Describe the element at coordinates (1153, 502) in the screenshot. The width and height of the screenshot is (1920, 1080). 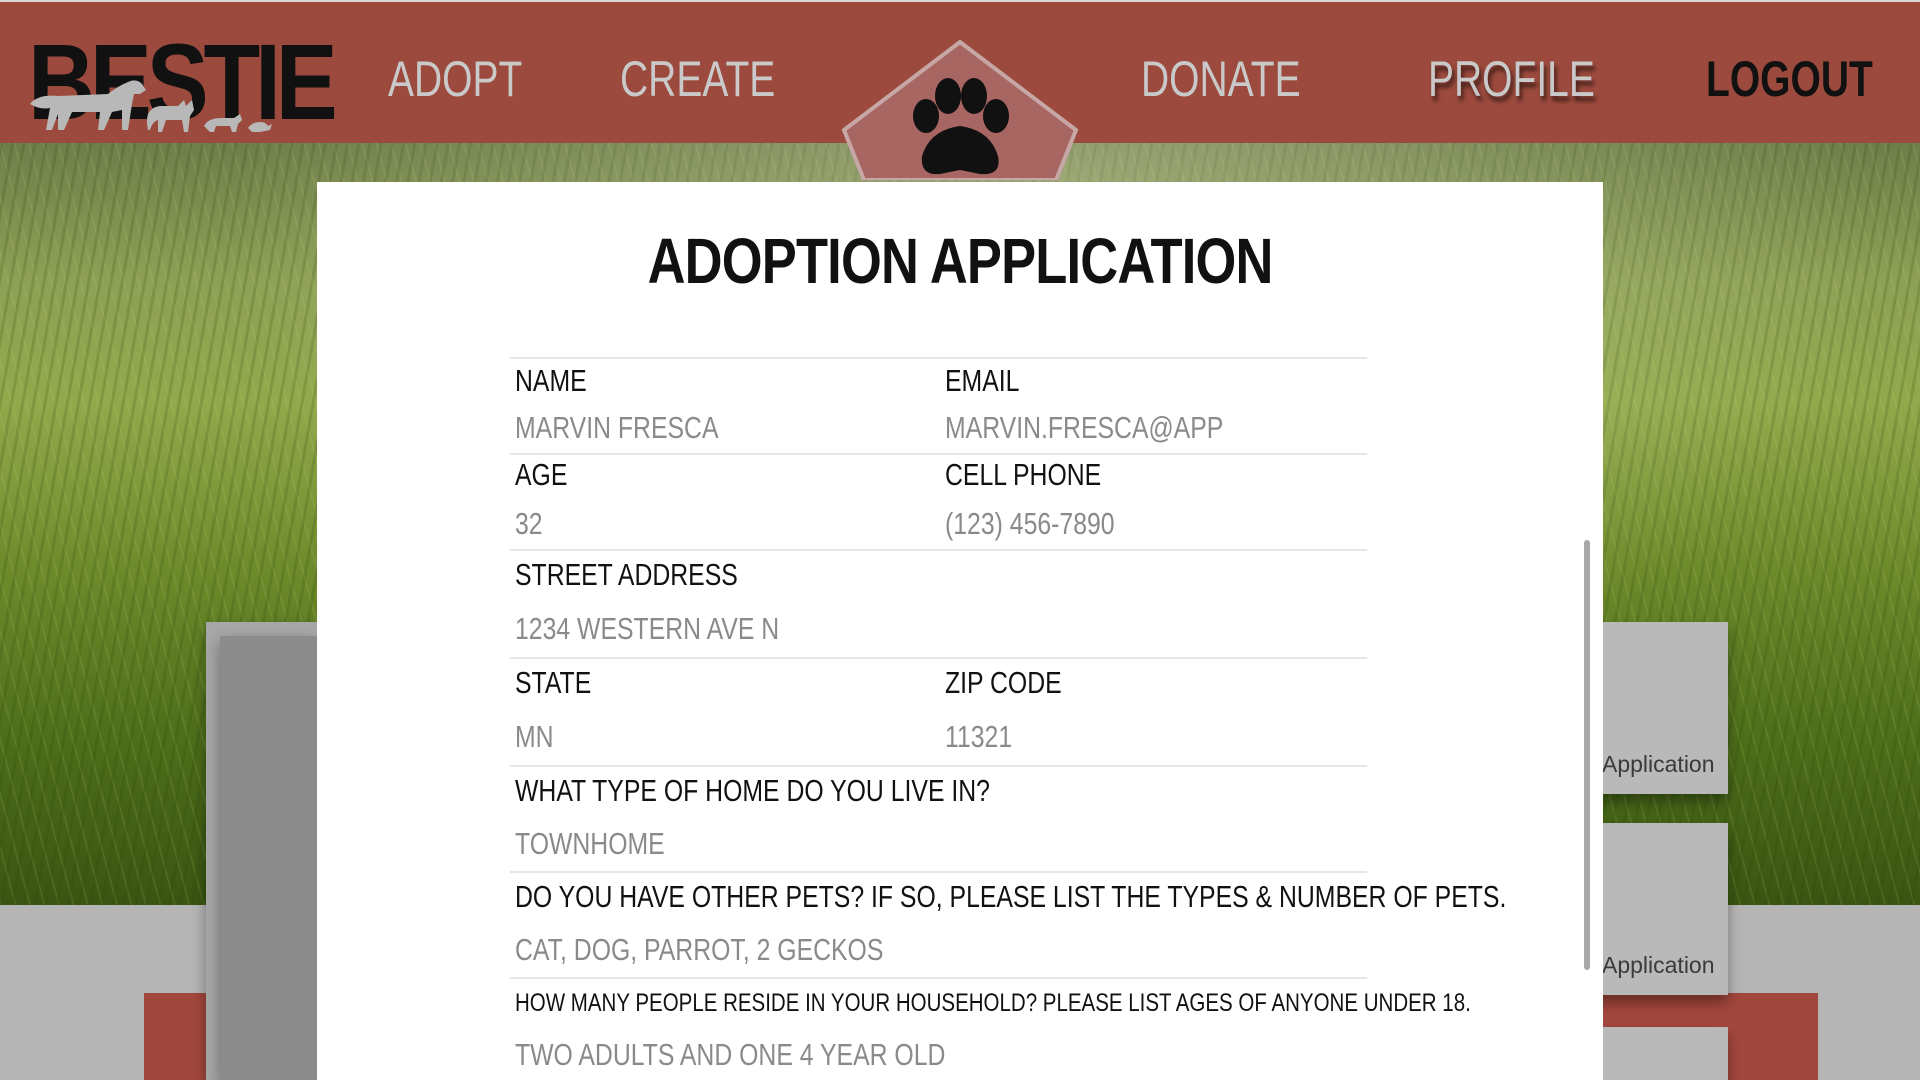
I see `cell-phone-field: CELL PHONE (123) 456-7890` at that location.